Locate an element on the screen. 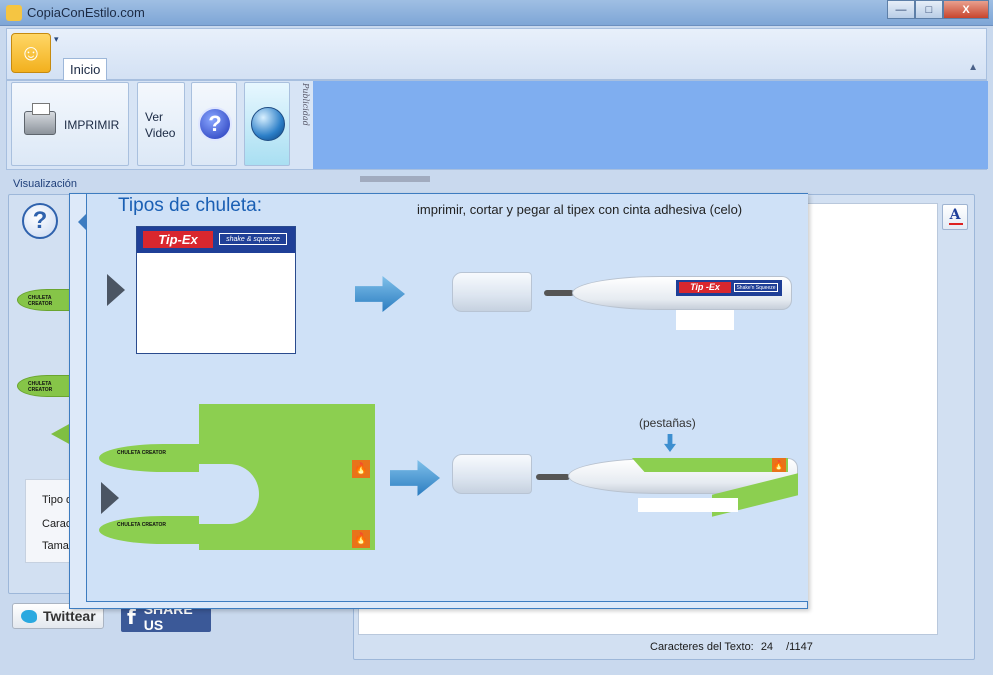 This screenshot has height=675, width=993. char-counter: Caracteres del Texto: 24 /1147 is located at coordinates (733, 647).